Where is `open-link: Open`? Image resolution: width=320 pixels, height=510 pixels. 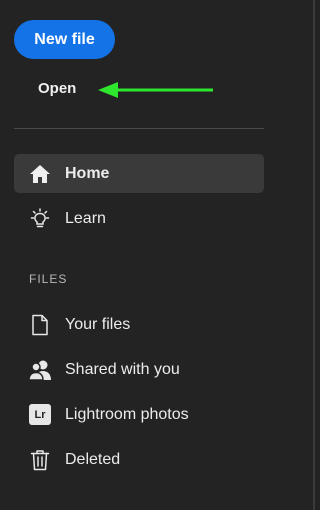
open-link: Open is located at coordinates (57, 88).